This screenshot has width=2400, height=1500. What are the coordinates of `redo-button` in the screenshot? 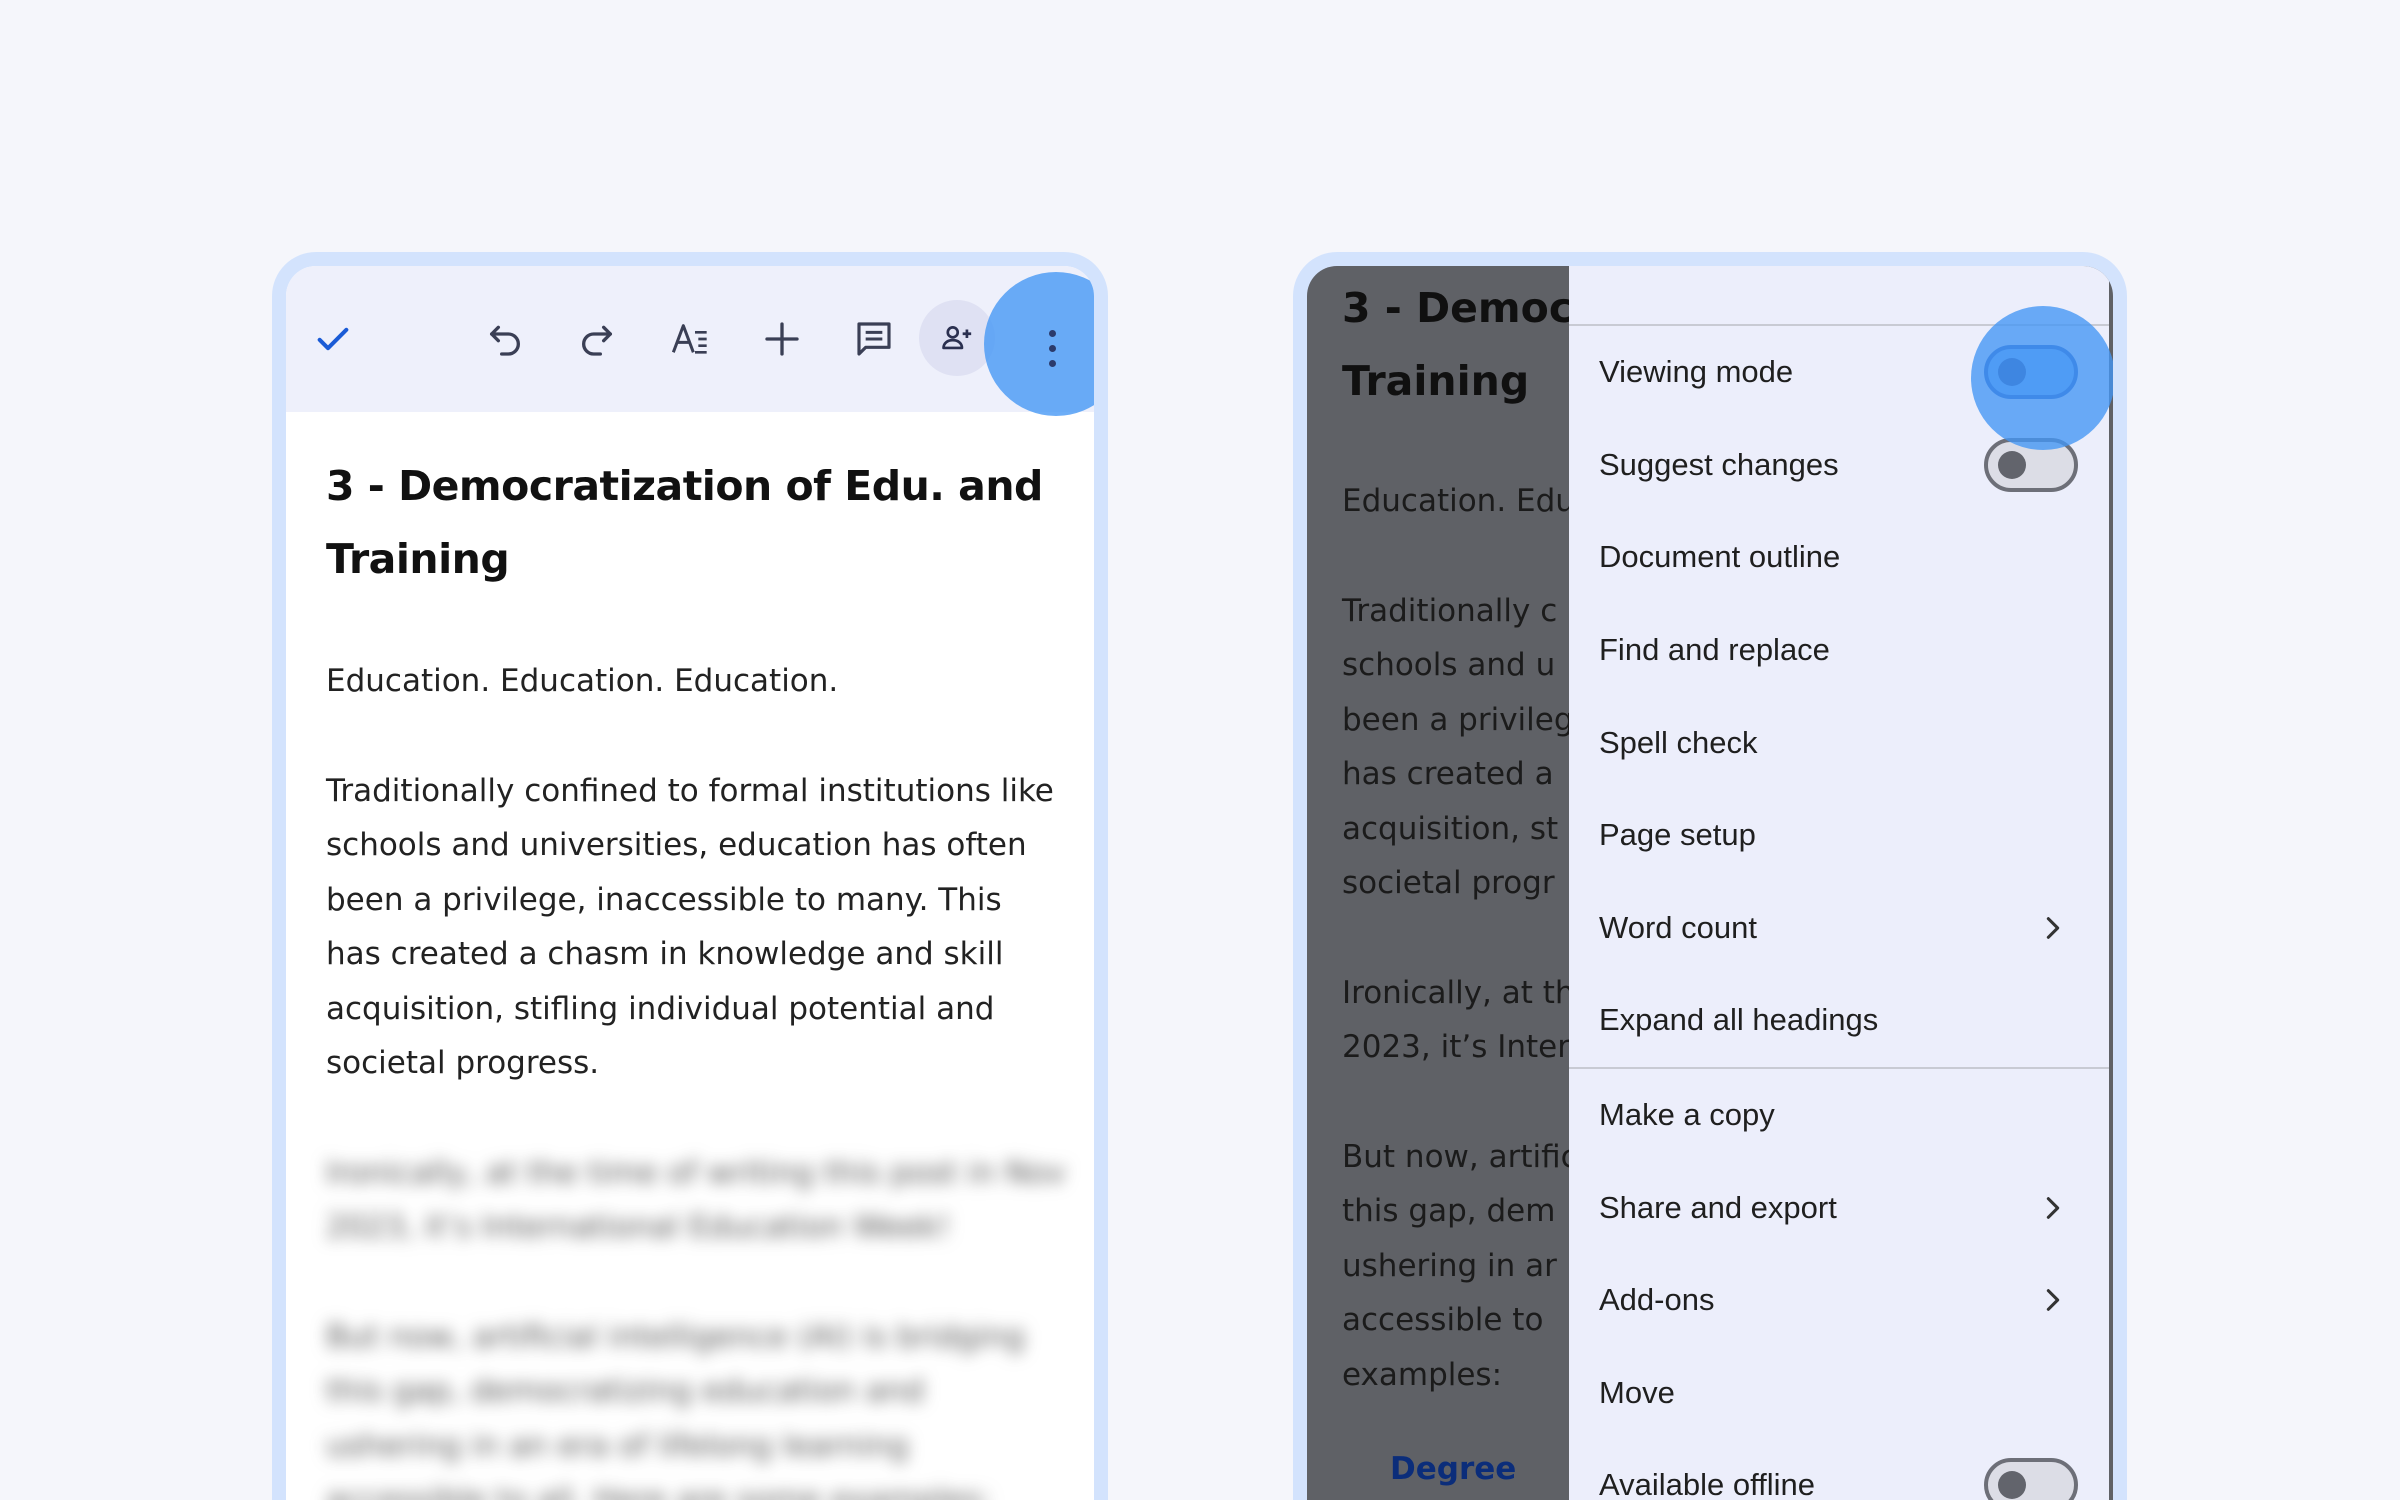 It's located at (597, 339).